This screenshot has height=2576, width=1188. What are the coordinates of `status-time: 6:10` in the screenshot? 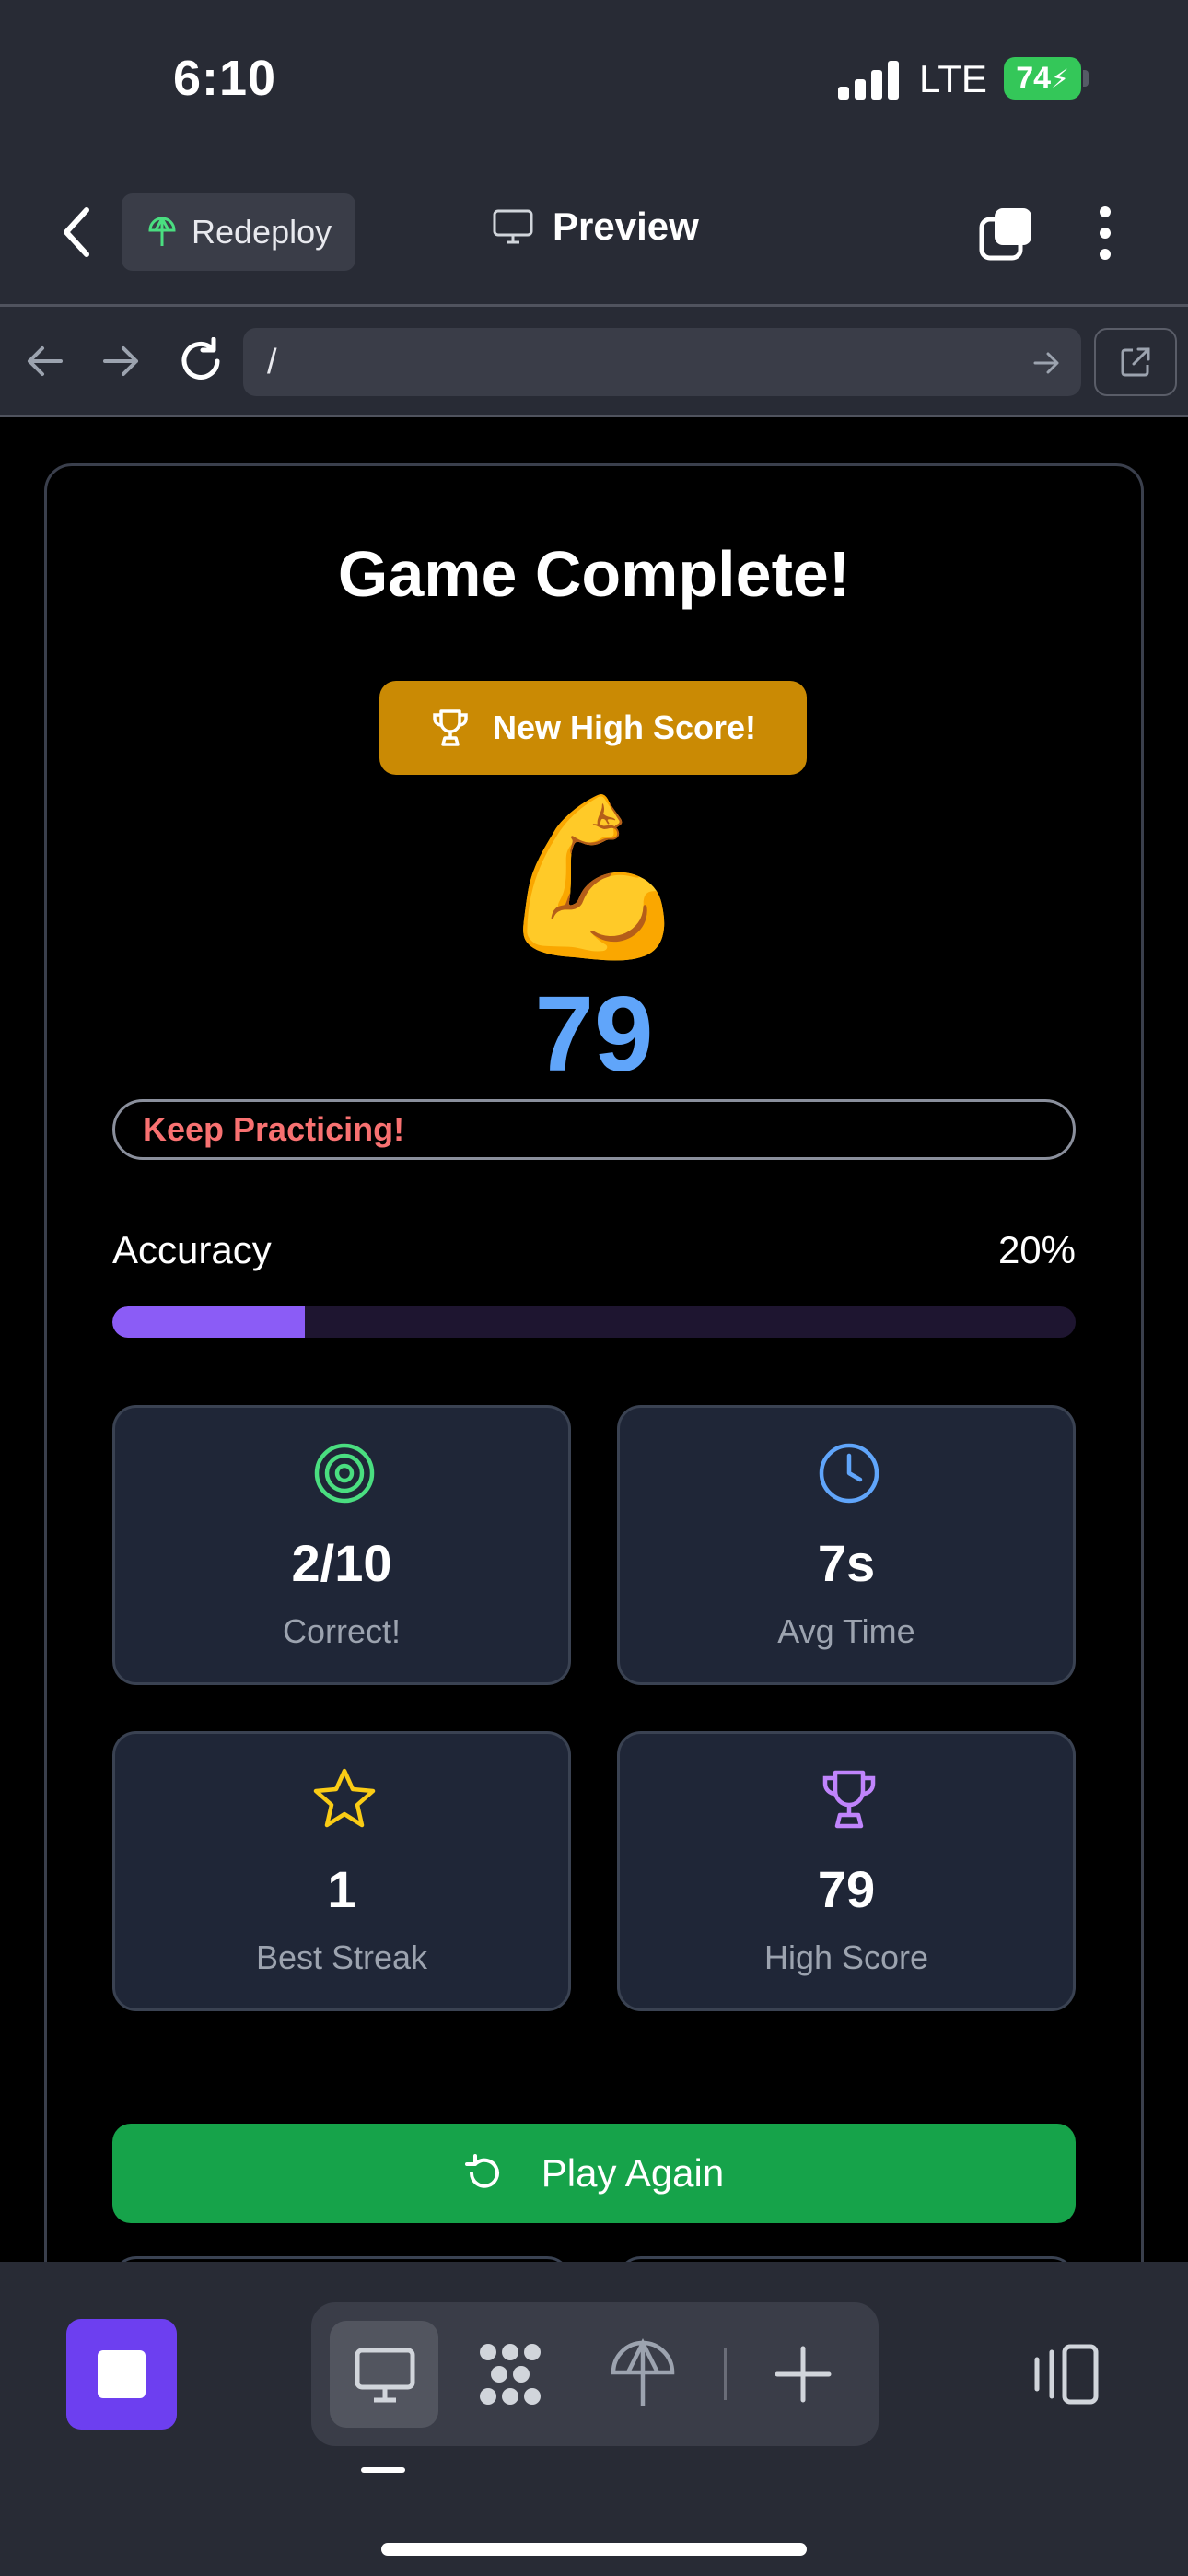 It's located at (225, 78).